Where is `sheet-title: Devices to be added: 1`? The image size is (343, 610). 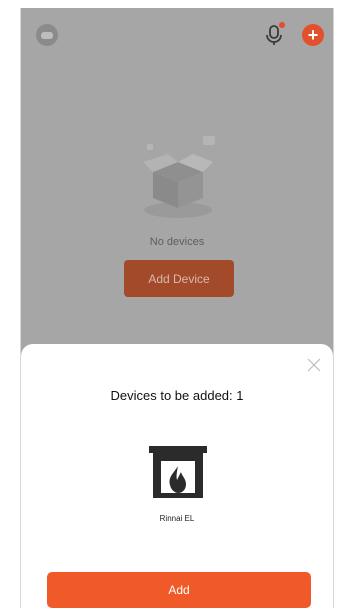 sheet-title: Devices to be added: 1 is located at coordinates (177, 395).